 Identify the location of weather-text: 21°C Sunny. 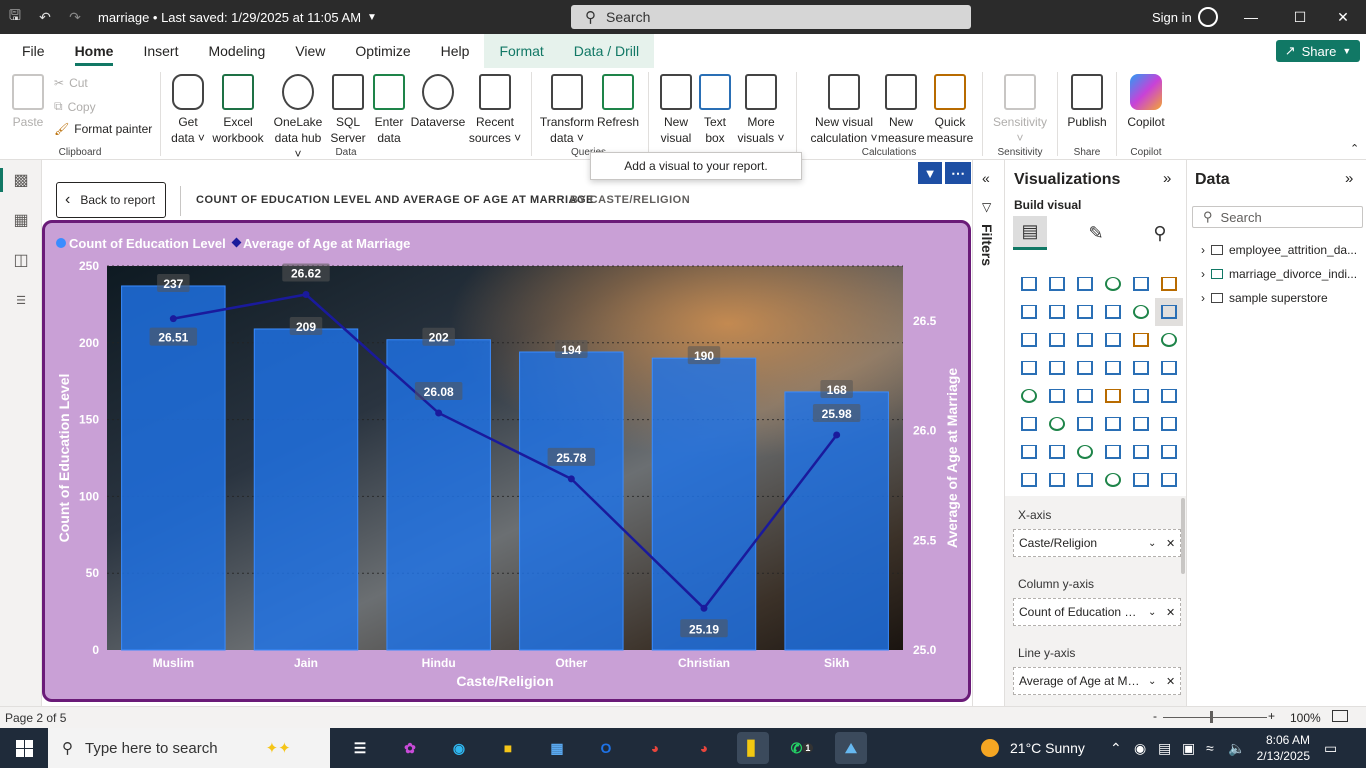
(1047, 748).